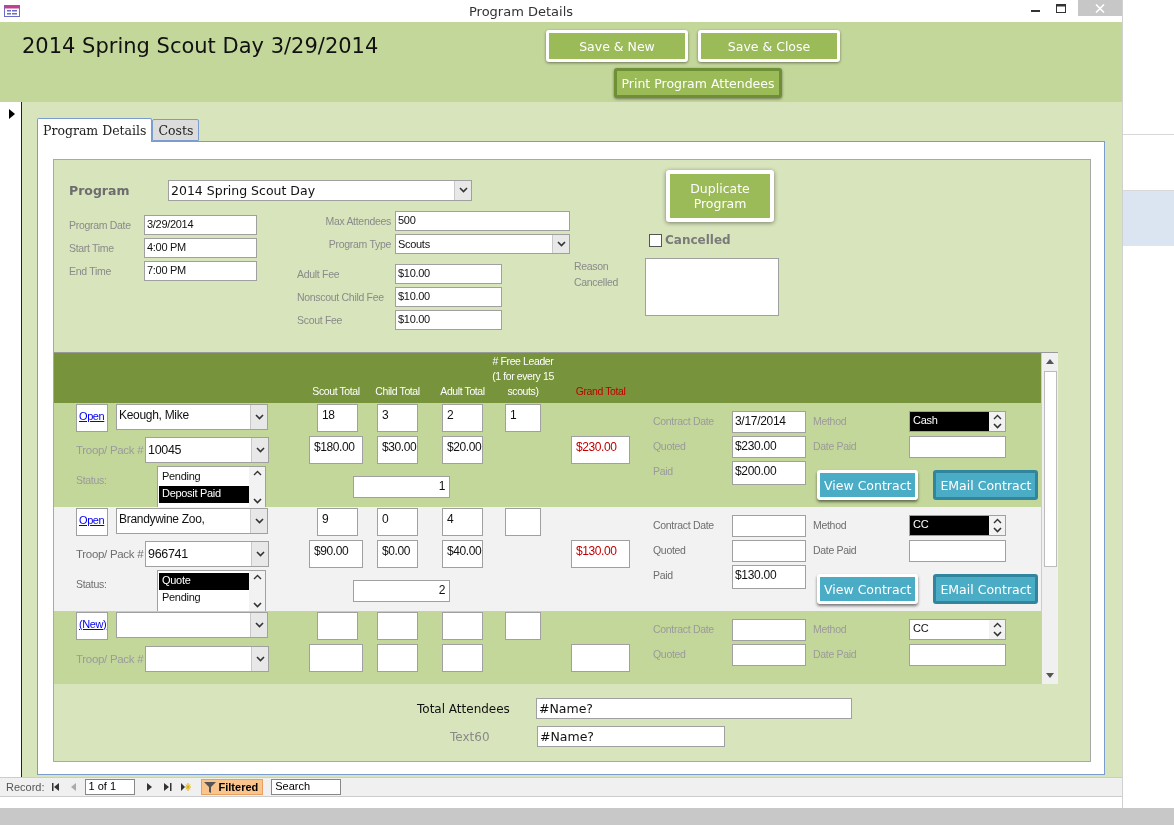 The width and height of the screenshot is (1174, 825). What do you see at coordinates (92, 248) in the screenshot?
I see `field-label: Start Time` at bounding box center [92, 248].